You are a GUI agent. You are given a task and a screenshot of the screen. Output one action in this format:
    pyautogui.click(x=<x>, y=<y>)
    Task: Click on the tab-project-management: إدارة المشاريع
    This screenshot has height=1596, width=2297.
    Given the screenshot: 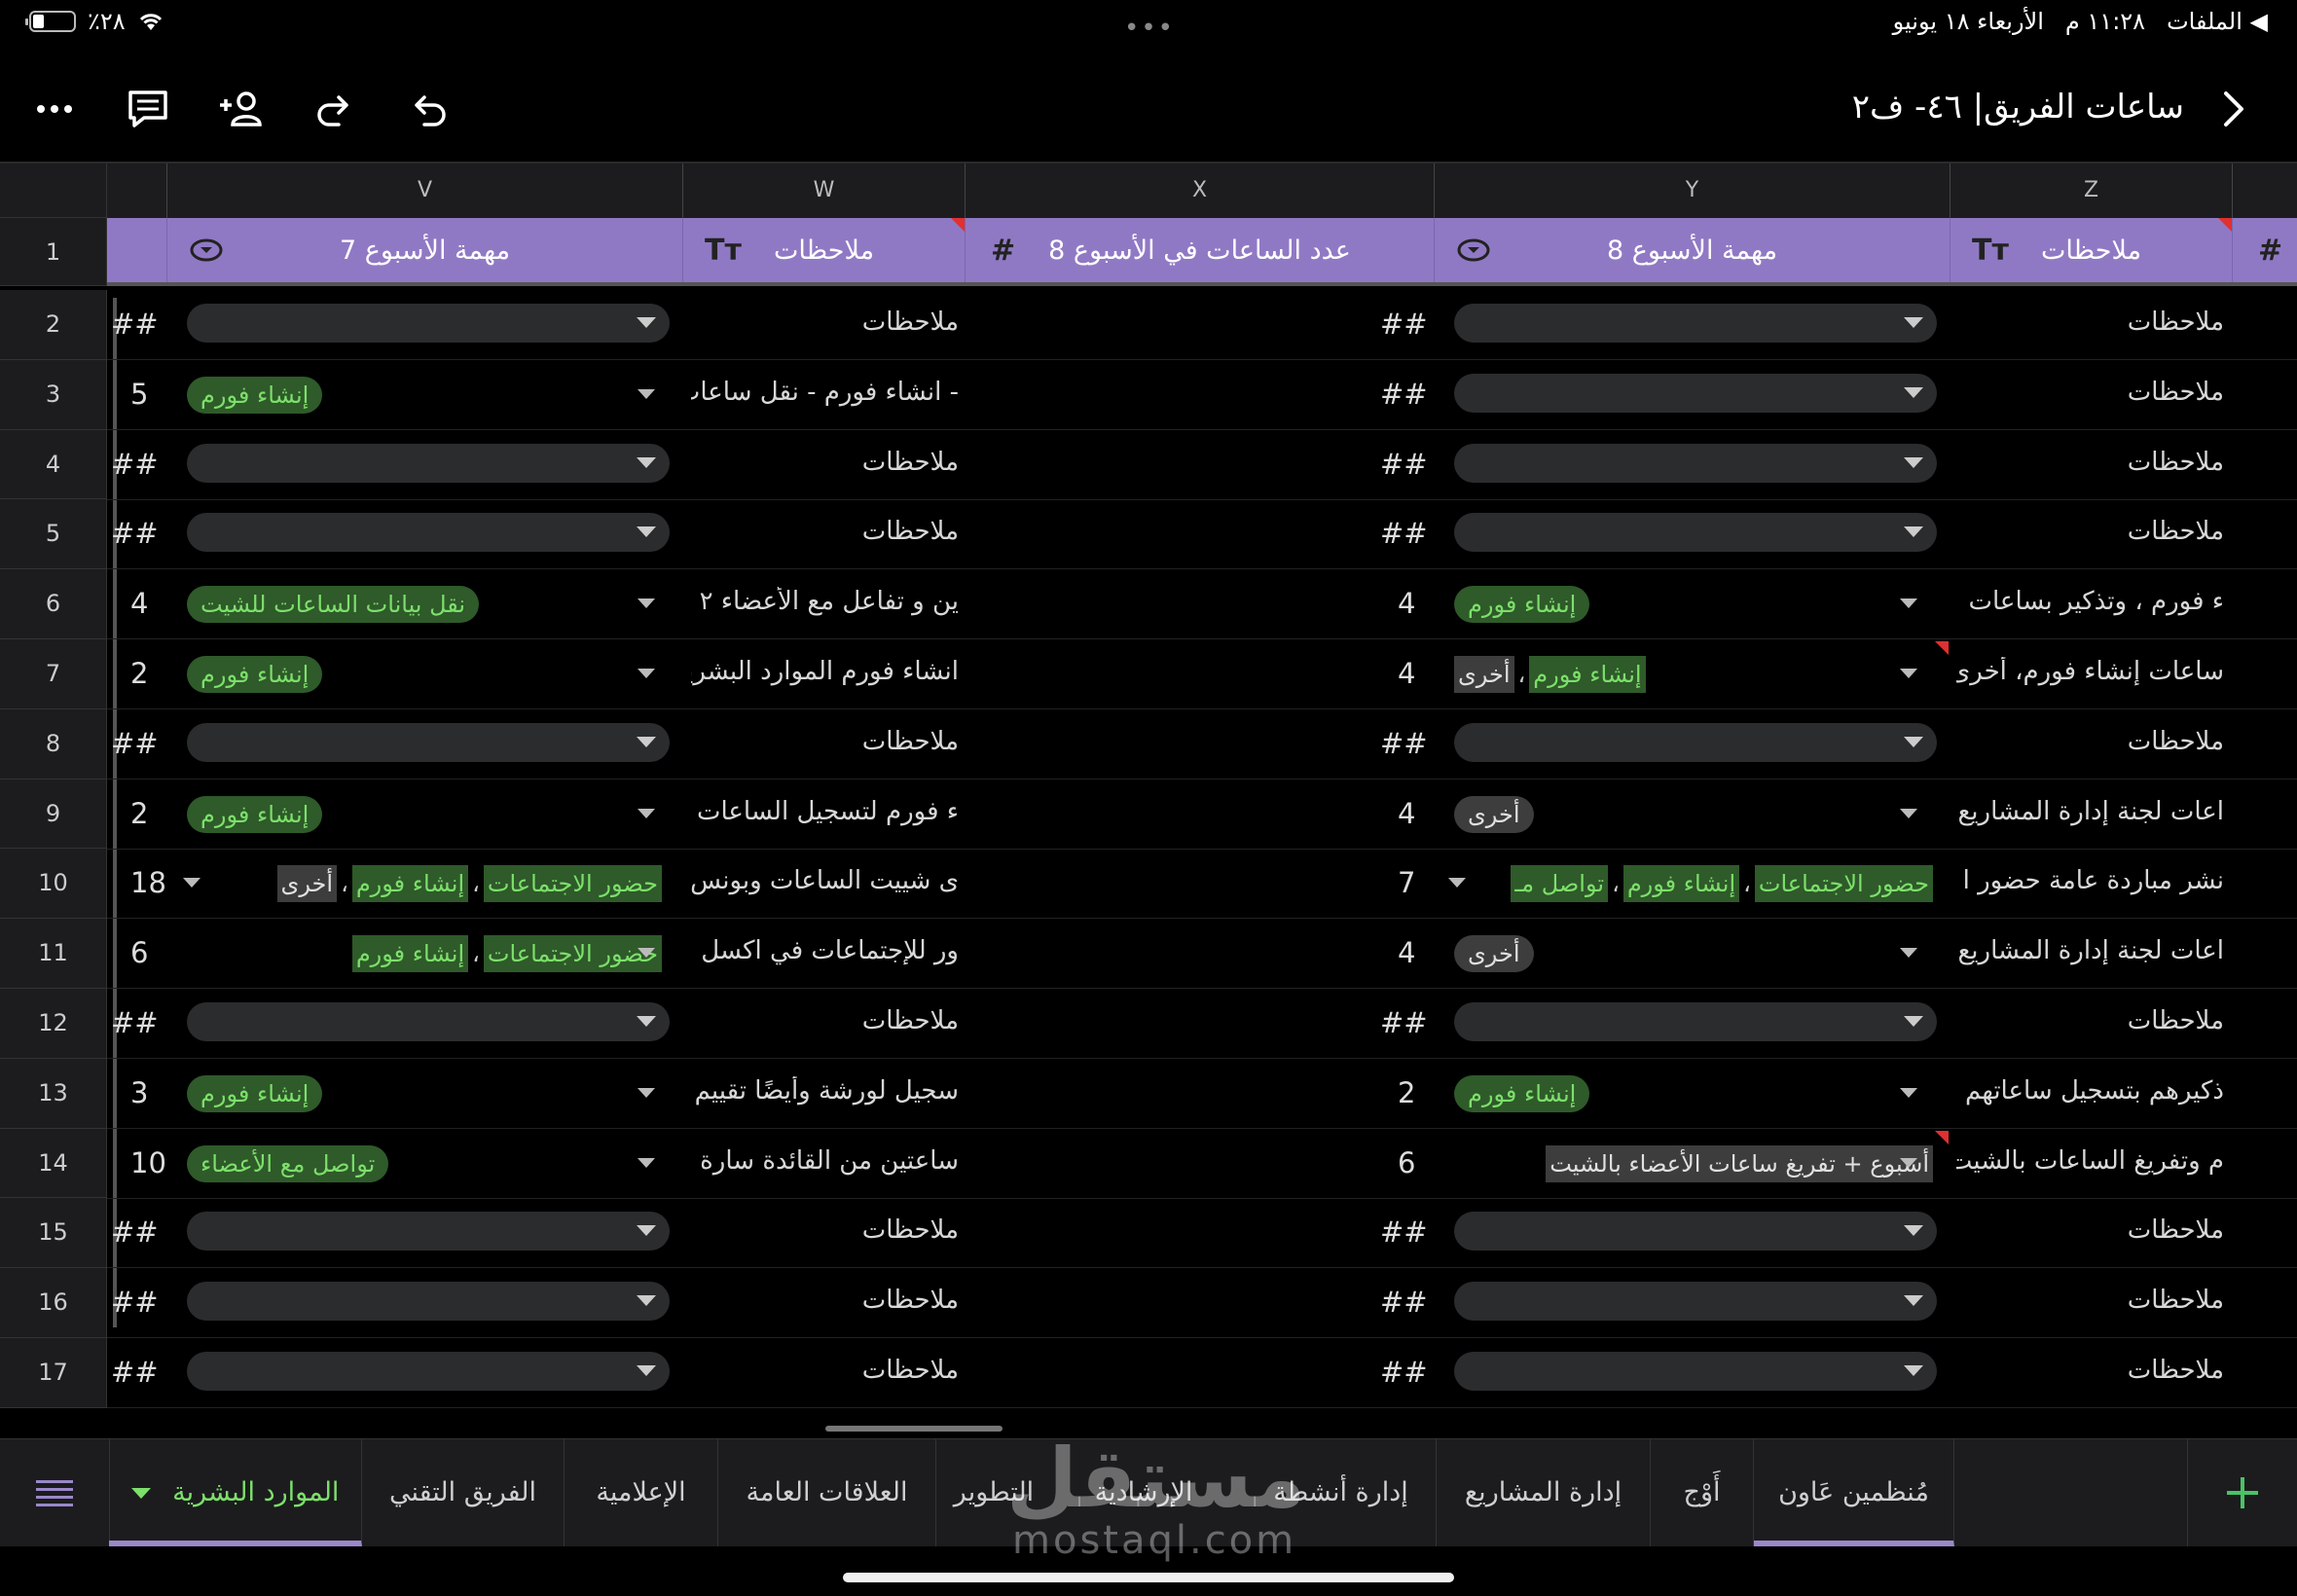 What is the action you would take?
    pyautogui.click(x=1544, y=1492)
    